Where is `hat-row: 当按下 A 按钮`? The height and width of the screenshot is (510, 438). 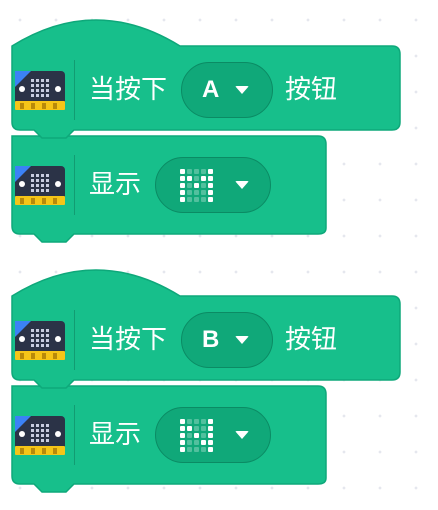 hat-row: 当按下 A 按钮 is located at coordinates (174, 90).